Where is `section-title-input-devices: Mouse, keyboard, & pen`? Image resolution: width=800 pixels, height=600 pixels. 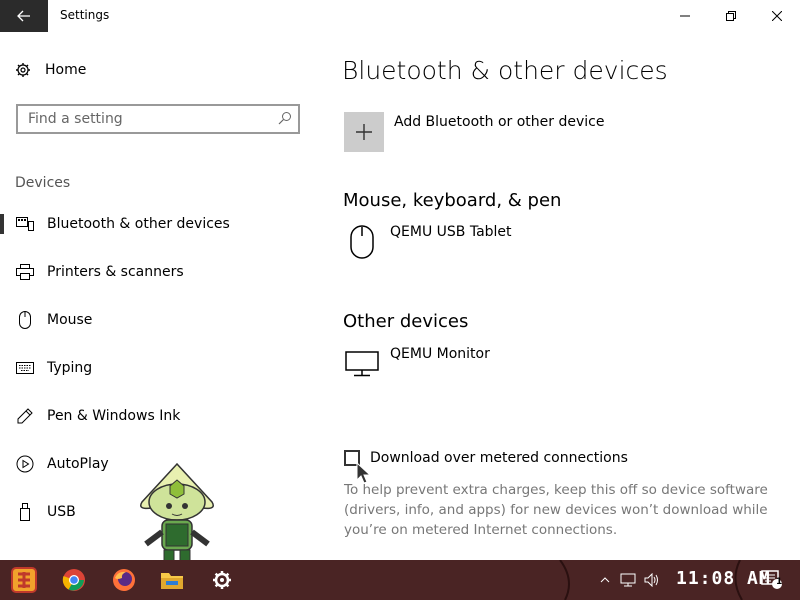
section-title-input-devices: Mouse, keyboard, & pen is located at coordinates (452, 200).